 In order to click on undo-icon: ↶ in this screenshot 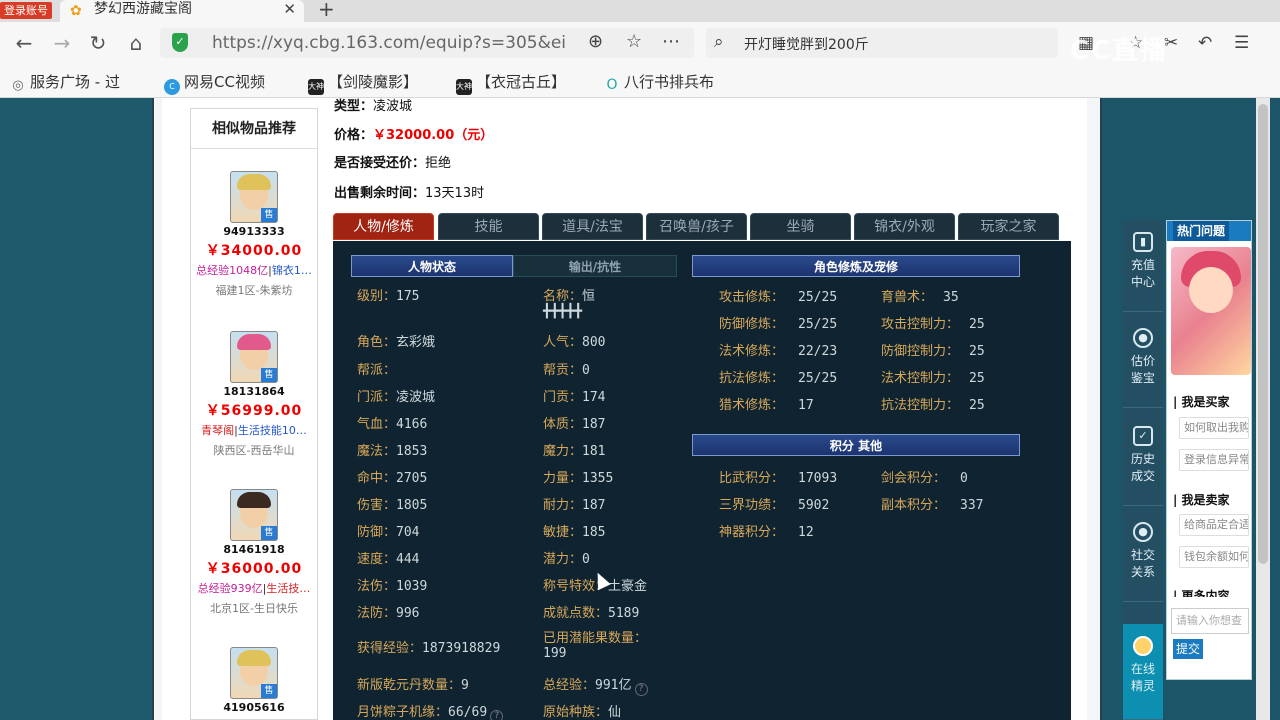, I will do `click(1205, 43)`.